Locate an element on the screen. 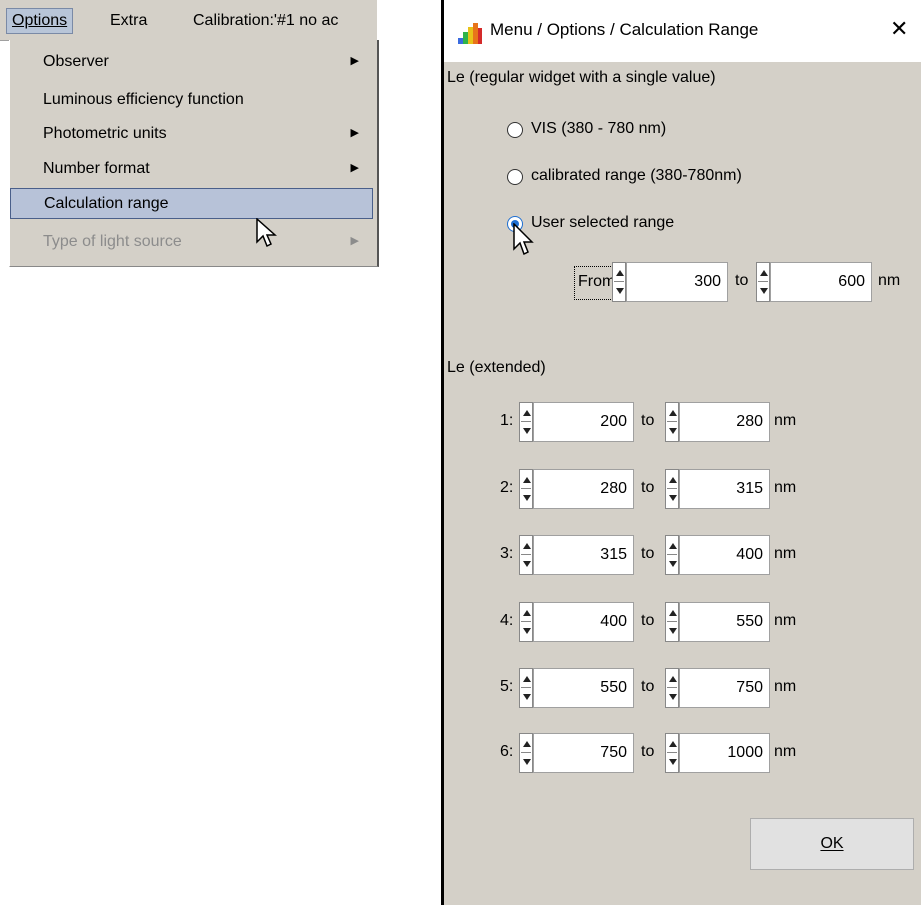 This screenshot has width=921, height=905. range-to-field: 280 is located at coordinates (724, 422).